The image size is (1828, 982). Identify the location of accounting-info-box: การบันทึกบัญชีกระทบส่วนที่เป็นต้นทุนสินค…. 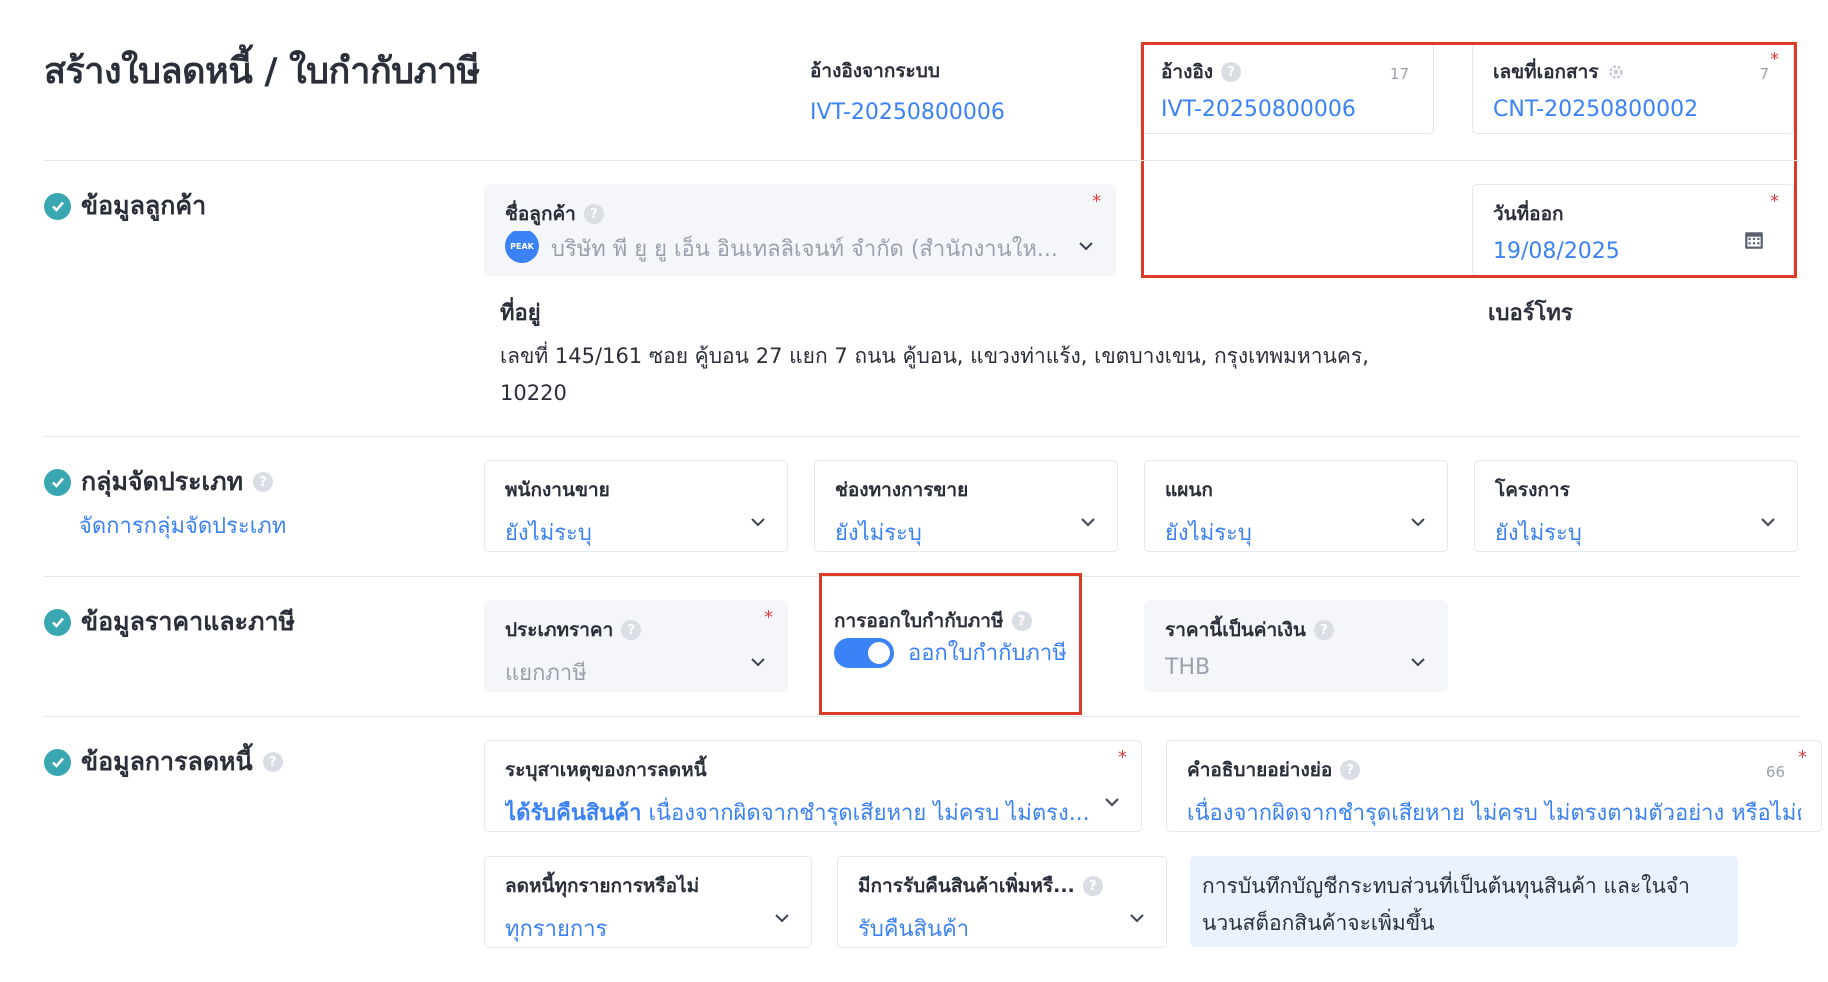
(1464, 901).